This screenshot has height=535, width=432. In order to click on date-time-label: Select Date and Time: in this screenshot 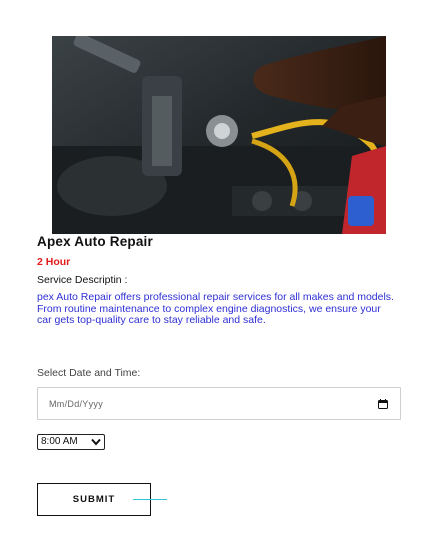, I will do `click(89, 373)`.